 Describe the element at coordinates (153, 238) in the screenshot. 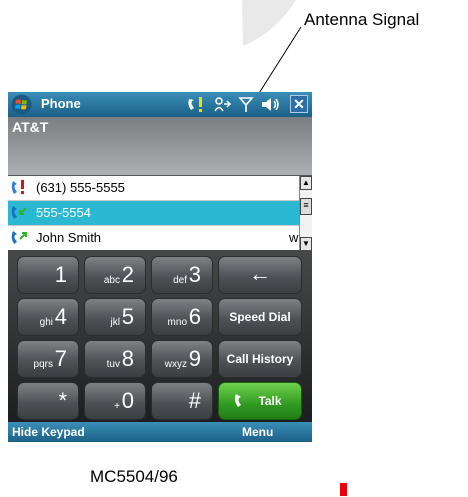

I see `list-item: John Smith w` at that location.